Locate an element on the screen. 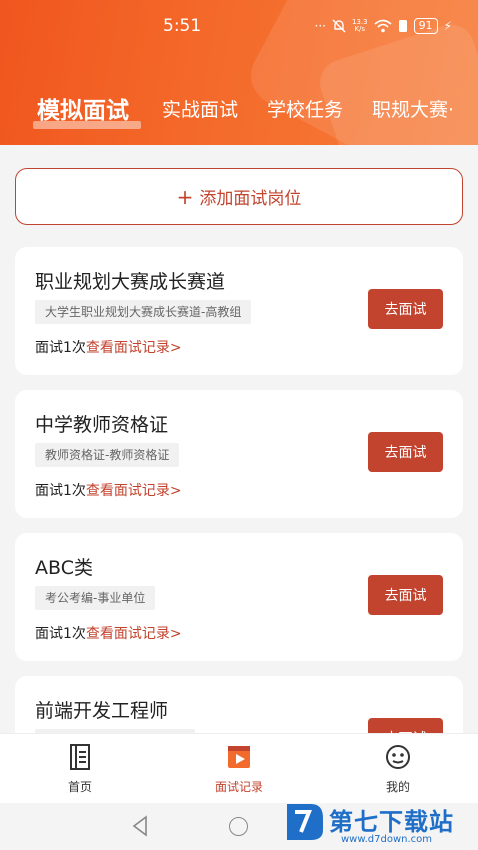  tab-career-contest: 职规大赛· is located at coordinates (413, 108).